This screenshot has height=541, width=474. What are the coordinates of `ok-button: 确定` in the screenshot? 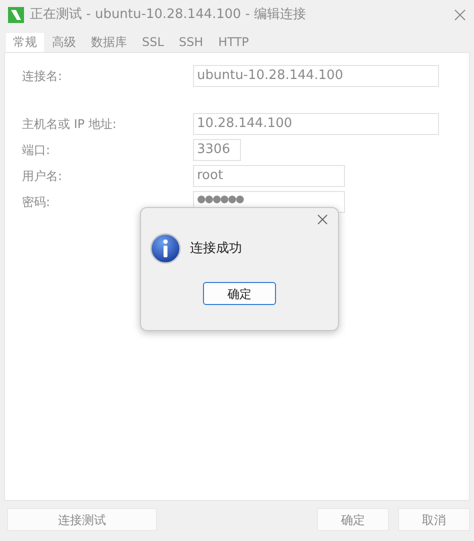 It's located at (239, 293).